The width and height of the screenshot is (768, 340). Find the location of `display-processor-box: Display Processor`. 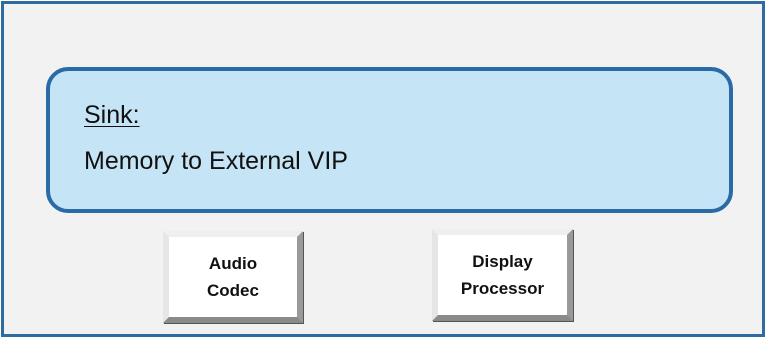

display-processor-box: Display Processor is located at coordinates (502, 275).